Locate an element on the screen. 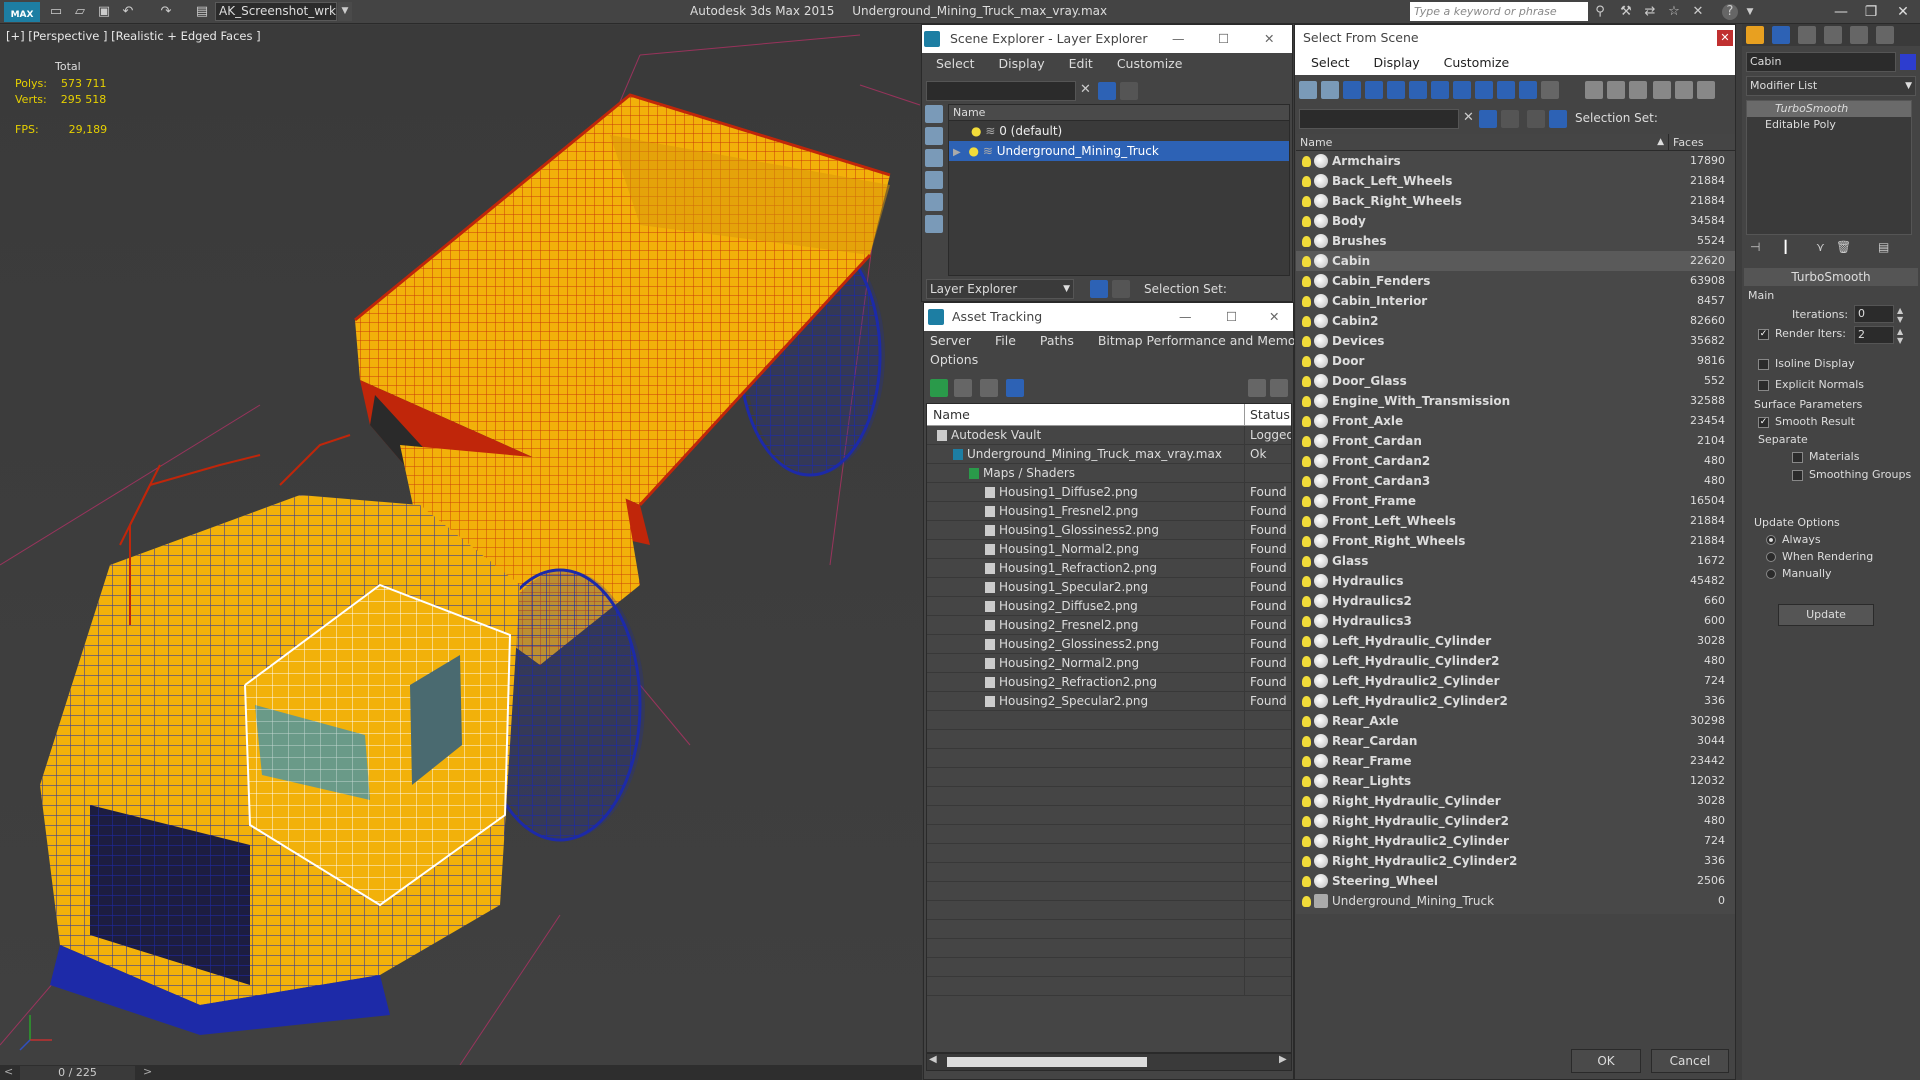 This screenshot has height=1080, width=1920. workspace-selector: AK_Screenshot_wrksp is located at coordinates (276, 11).